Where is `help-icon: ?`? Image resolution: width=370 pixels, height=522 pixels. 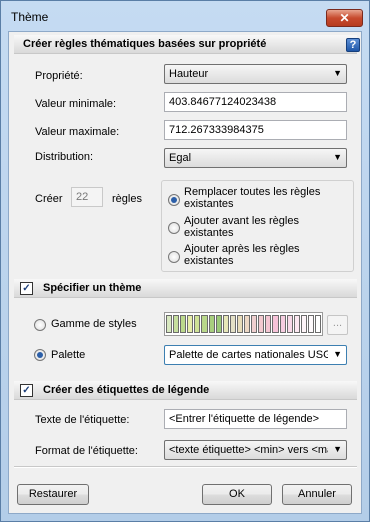 help-icon: ? is located at coordinates (353, 45).